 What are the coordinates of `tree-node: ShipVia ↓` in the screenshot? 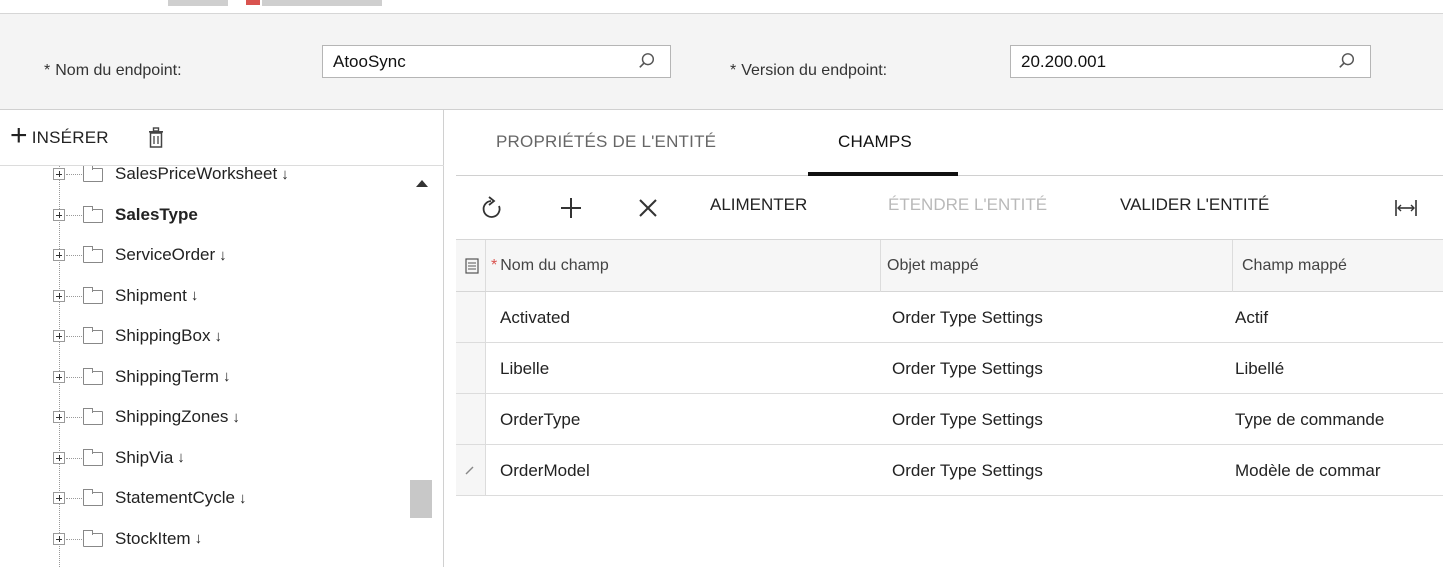 It's located at (150, 458).